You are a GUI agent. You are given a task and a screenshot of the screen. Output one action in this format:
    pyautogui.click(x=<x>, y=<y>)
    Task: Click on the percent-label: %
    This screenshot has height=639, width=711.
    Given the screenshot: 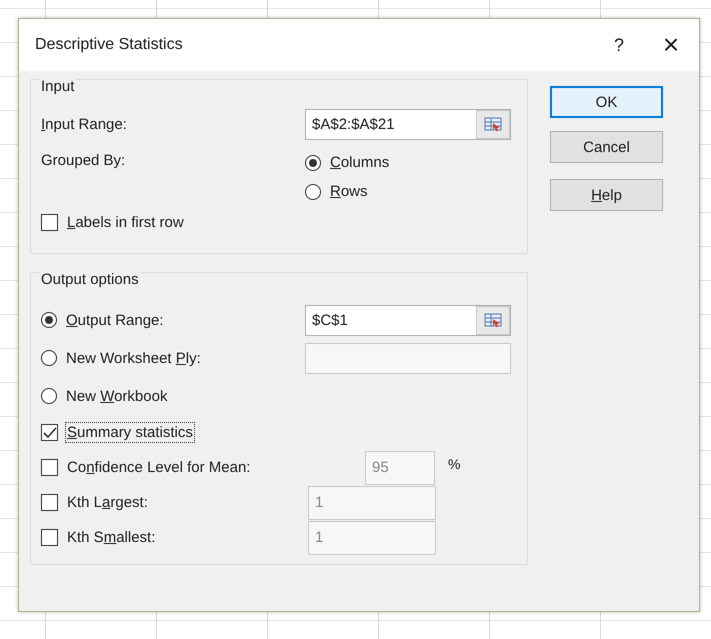 What is the action you would take?
    pyautogui.click(x=454, y=464)
    